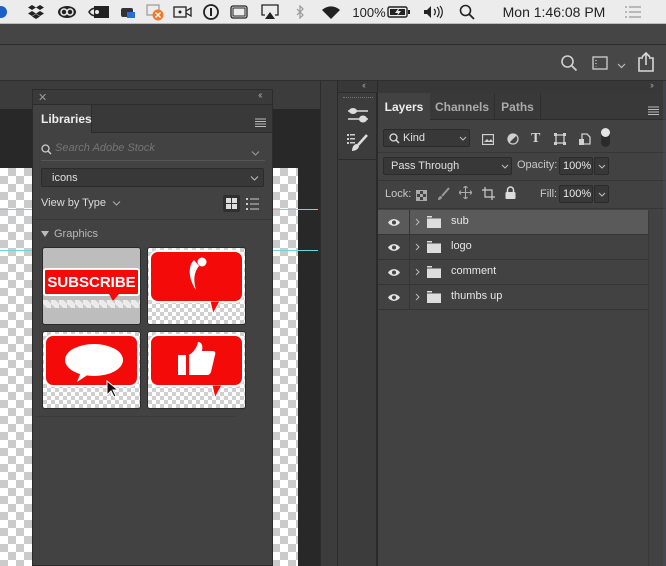 The height and width of the screenshot is (566, 666). I want to click on subscribe-graphic: SUBSCRIBE, so click(91, 282).